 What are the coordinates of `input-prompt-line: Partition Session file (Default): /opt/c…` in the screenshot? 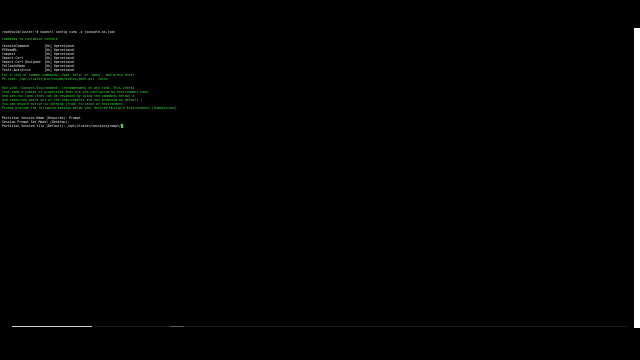 It's located at (62, 126).